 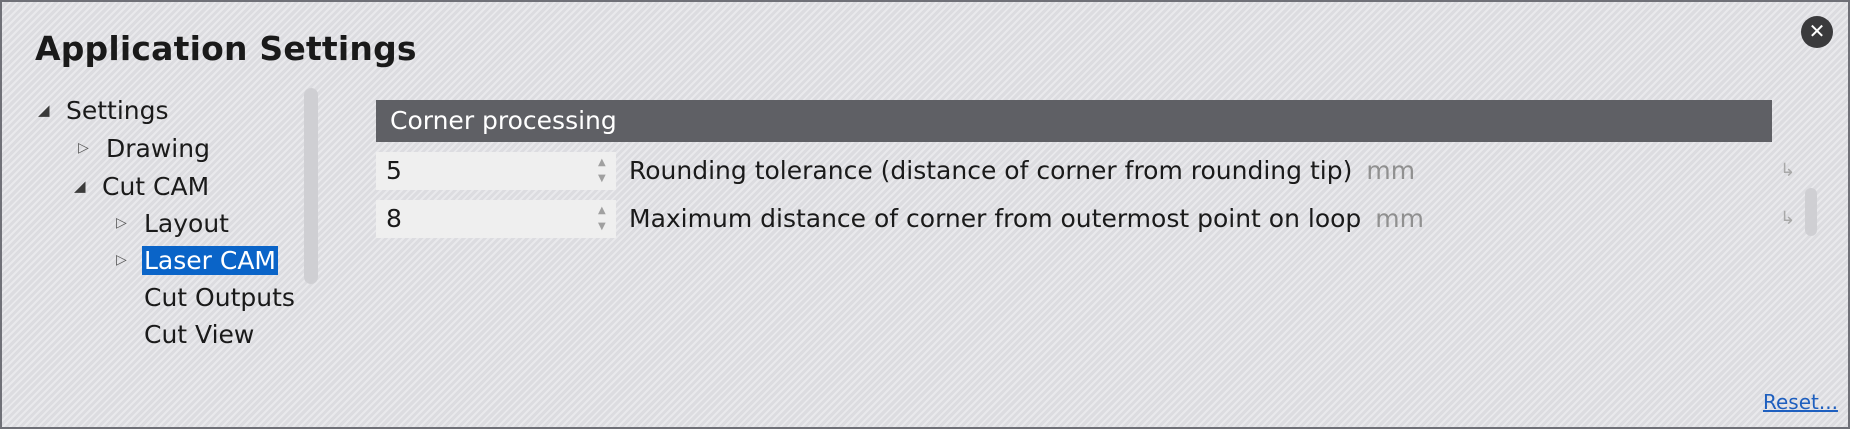 I want to click on tree-item-label: Cut View, so click(x=199, y=334).